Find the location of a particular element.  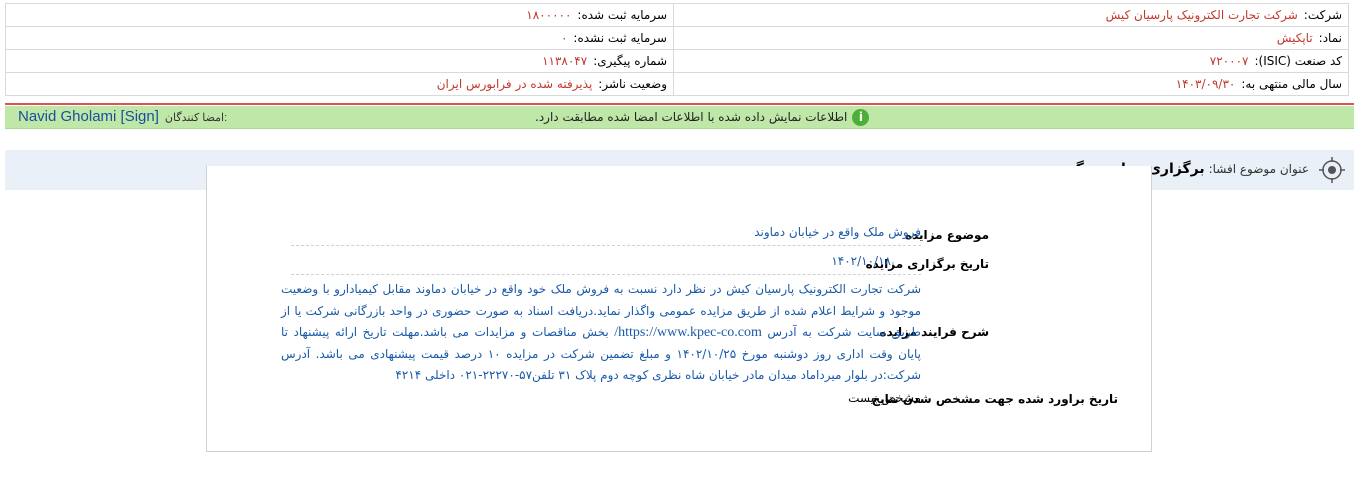

symbol-label: نماد: is located at coordinates (1330, 38).